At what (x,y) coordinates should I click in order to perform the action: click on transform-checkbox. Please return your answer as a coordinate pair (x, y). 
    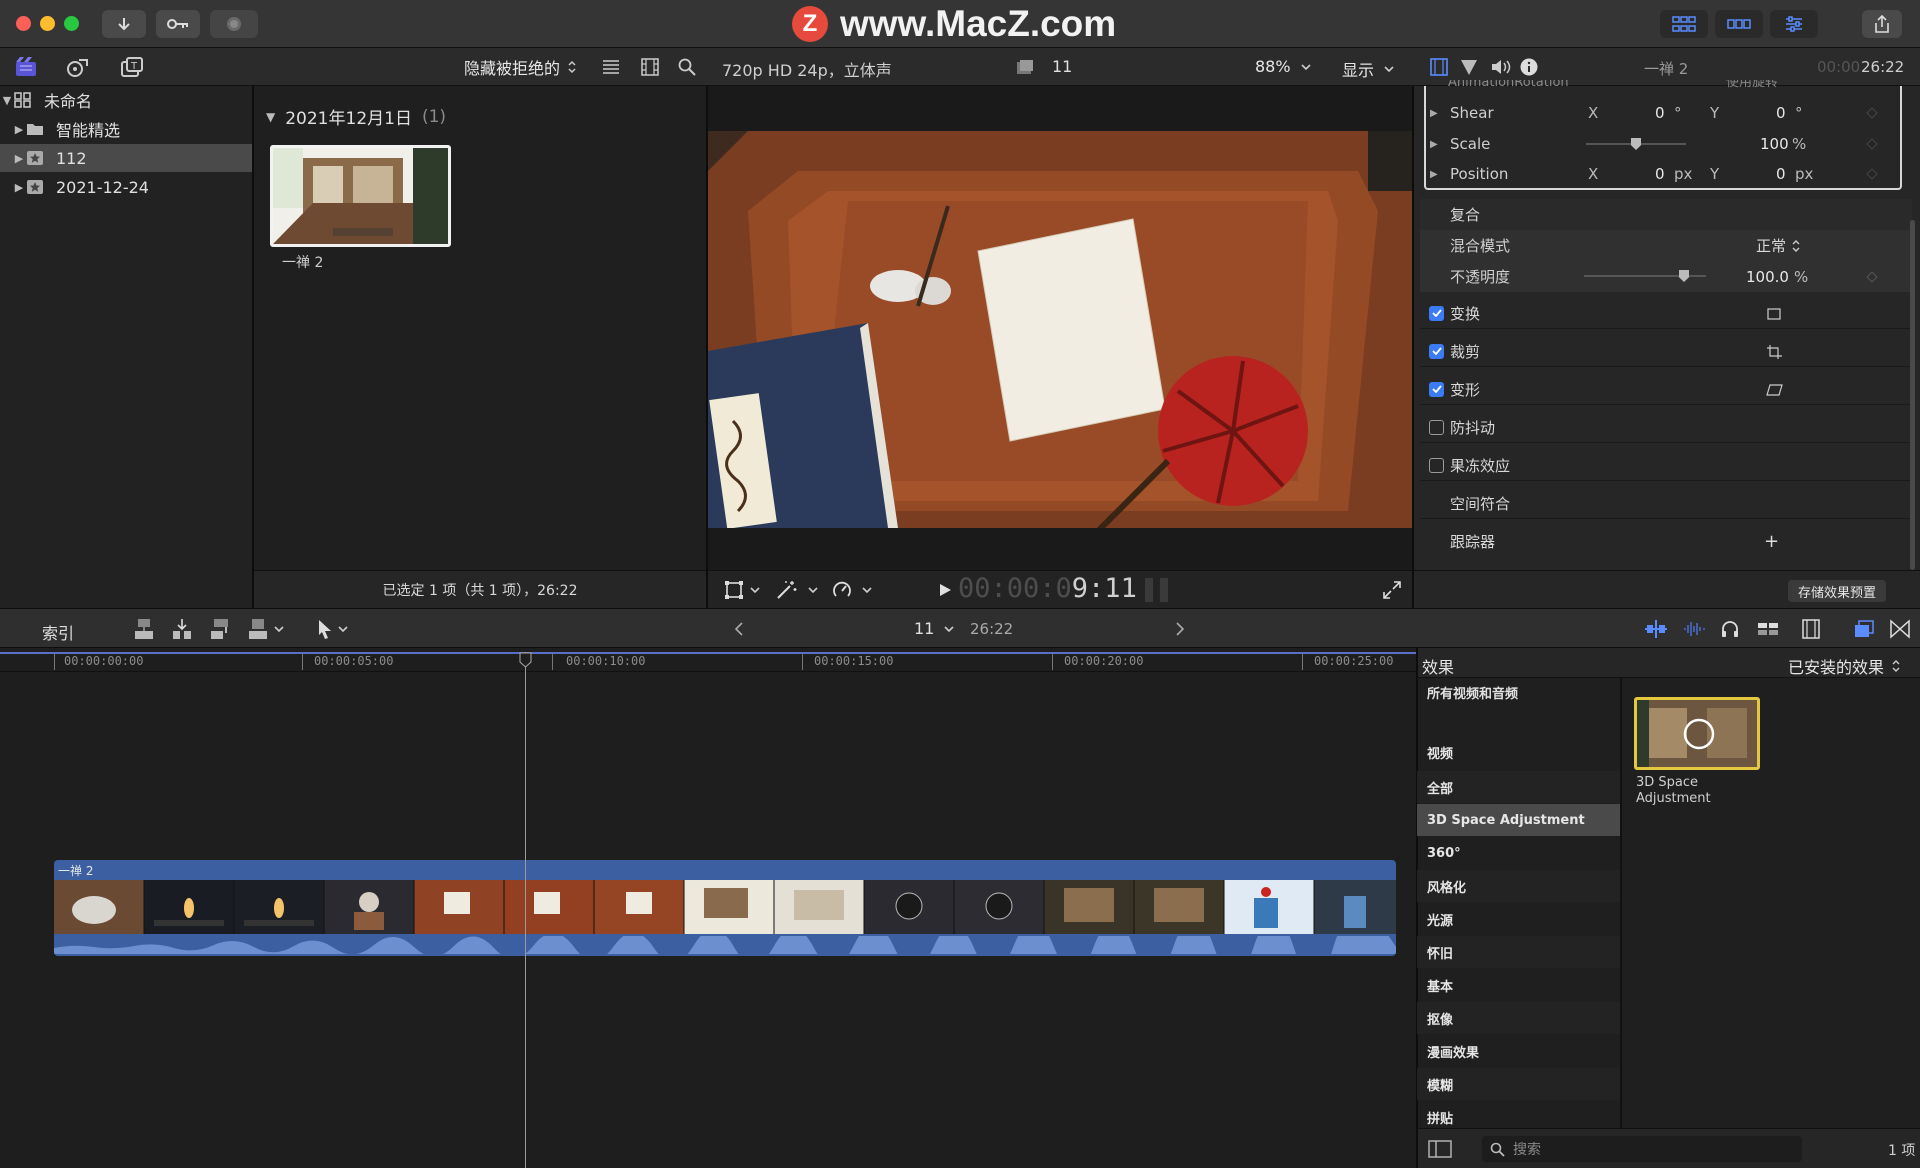
    Looking at the image, I should click on (1436, 313).